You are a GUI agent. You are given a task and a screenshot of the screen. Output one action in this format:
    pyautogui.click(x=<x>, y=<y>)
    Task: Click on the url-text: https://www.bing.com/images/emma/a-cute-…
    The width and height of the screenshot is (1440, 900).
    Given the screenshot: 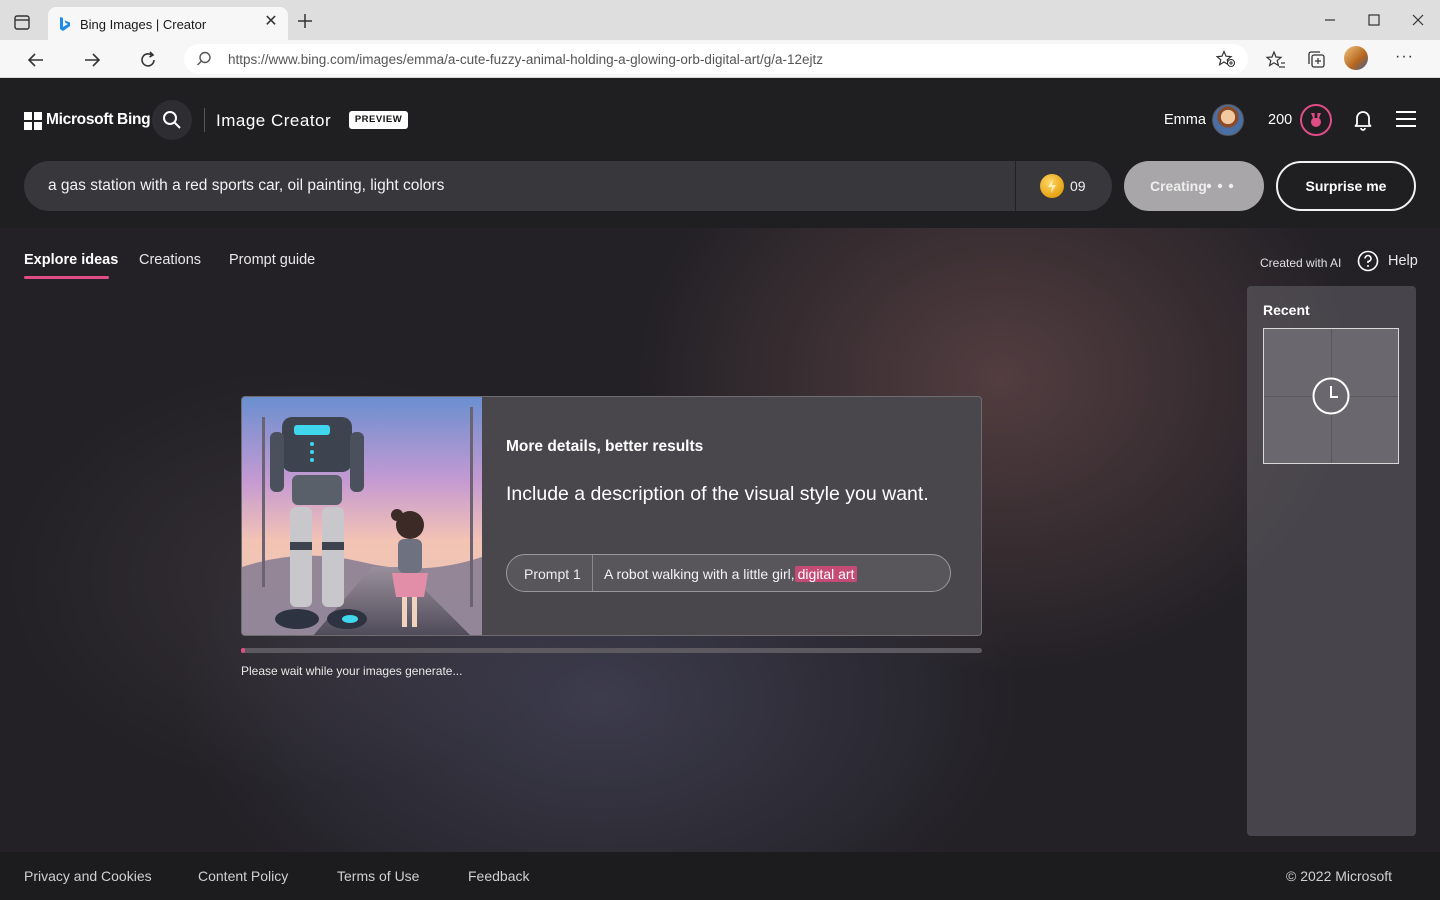 What is the action you would take?
    pyautogui.click(x=525, y=59)
    